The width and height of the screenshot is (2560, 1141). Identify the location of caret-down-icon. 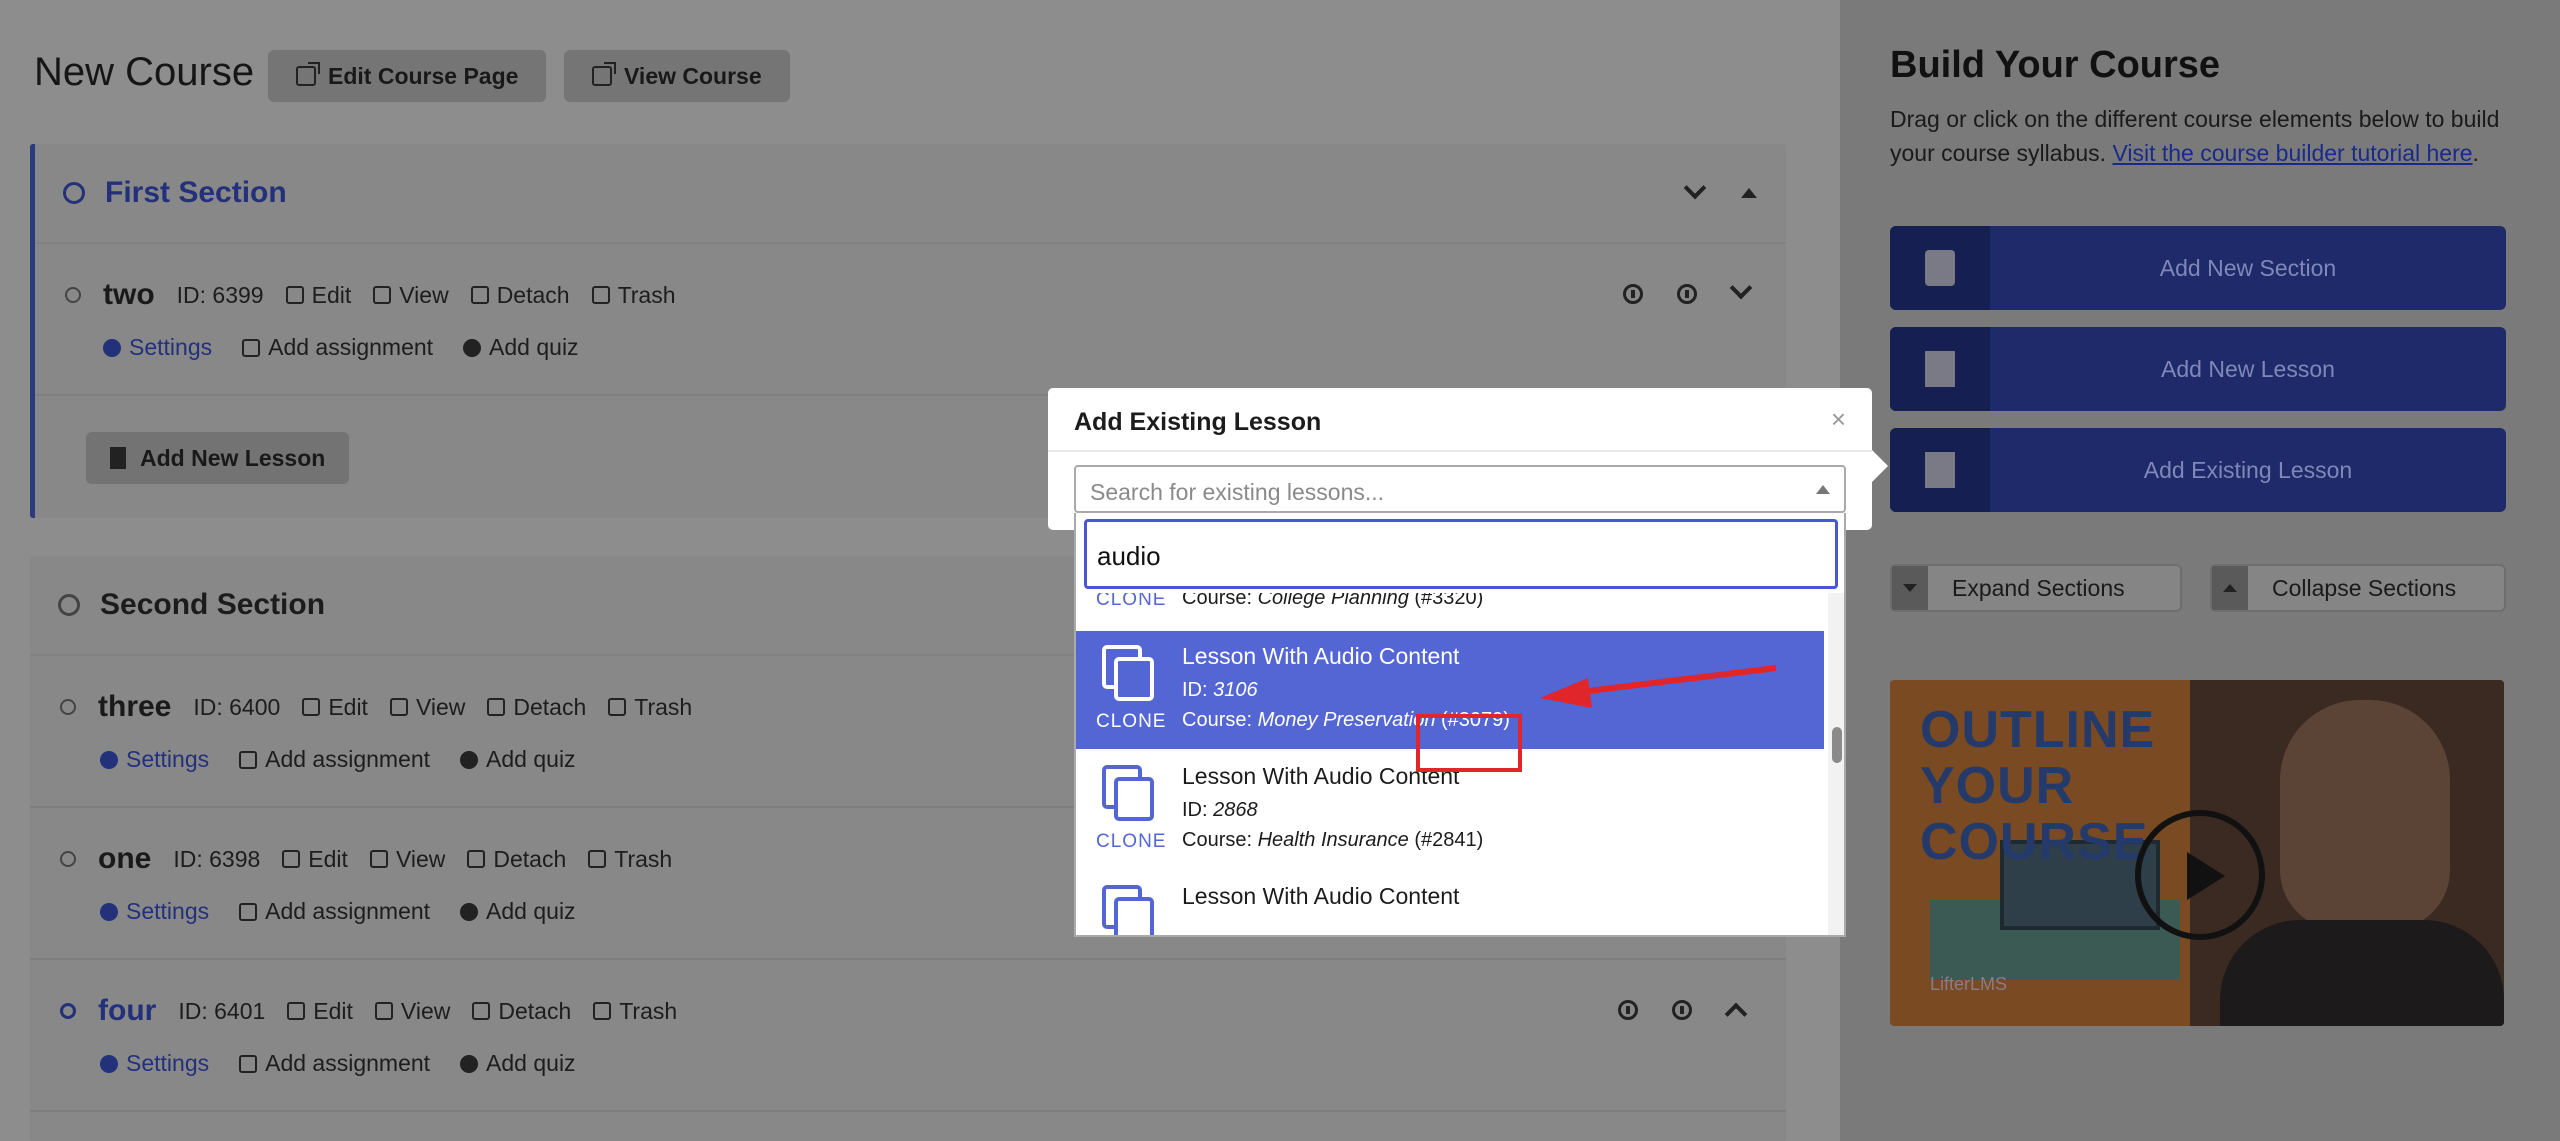
(1910, 588).